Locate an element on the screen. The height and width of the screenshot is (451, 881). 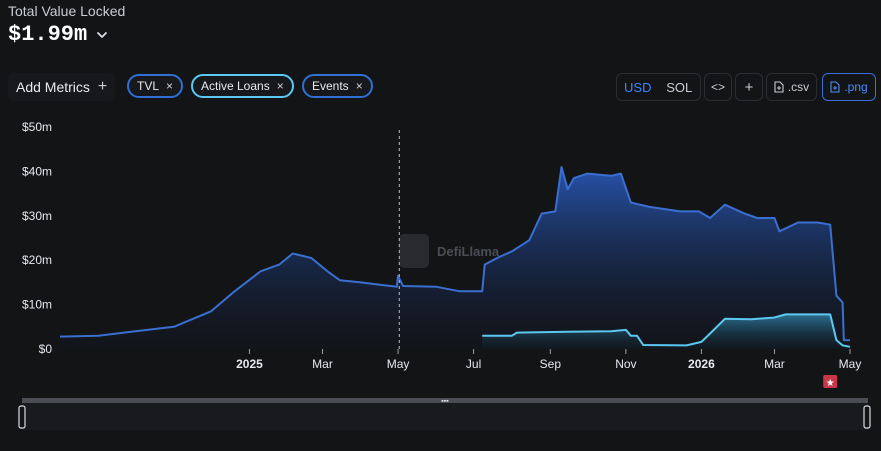
range-brush: ▪▪▪ is located at coordinates (444, 414).